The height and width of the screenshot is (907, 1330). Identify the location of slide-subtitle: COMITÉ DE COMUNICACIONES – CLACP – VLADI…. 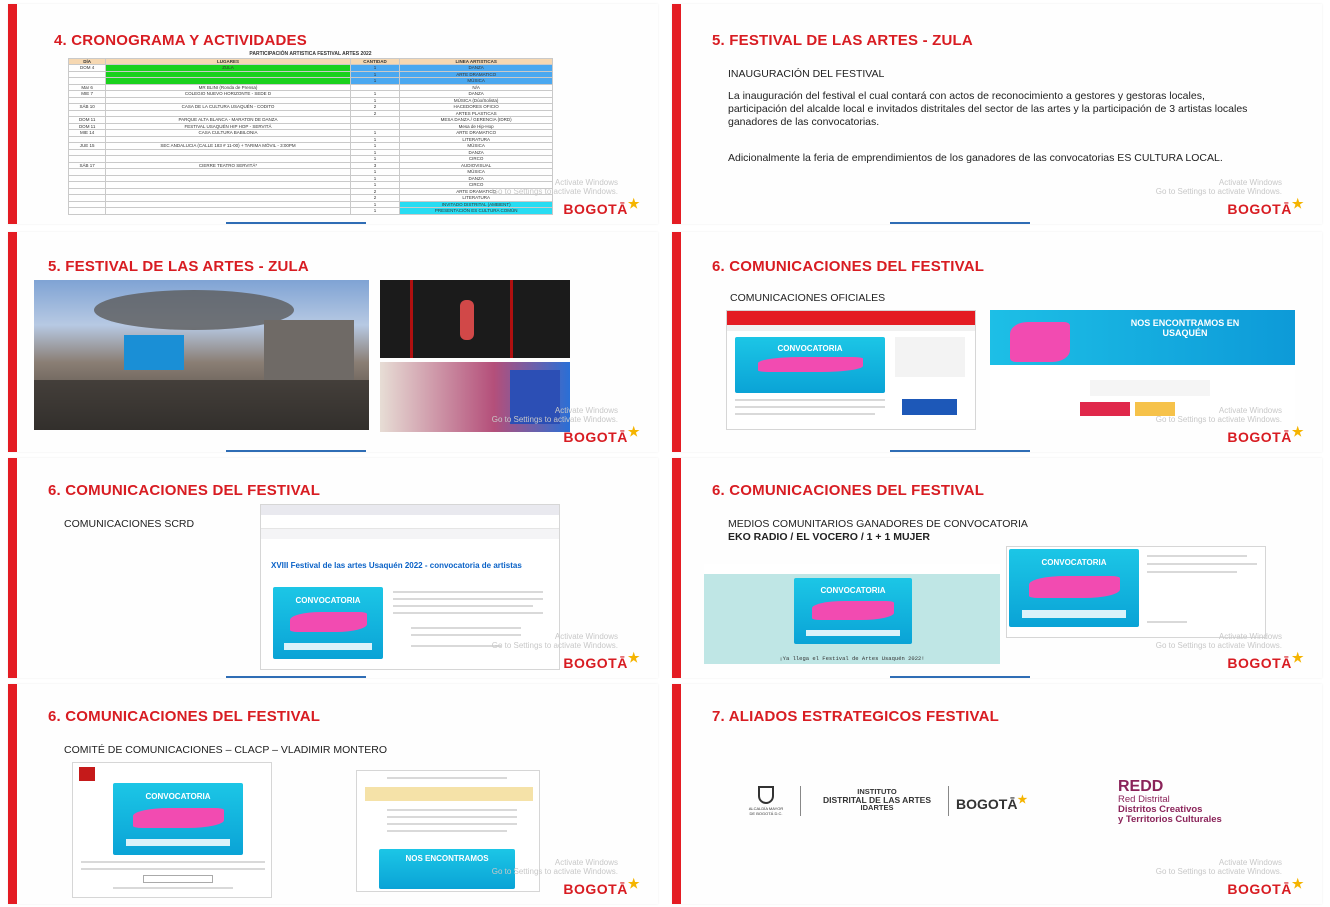
(226, 750).